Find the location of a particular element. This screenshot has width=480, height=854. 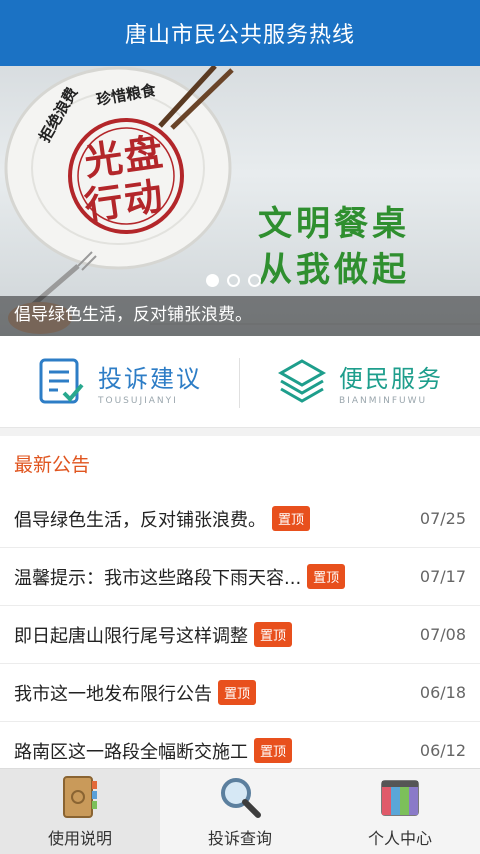

notice-date: 06/18 is located at coordinates (442, 692).